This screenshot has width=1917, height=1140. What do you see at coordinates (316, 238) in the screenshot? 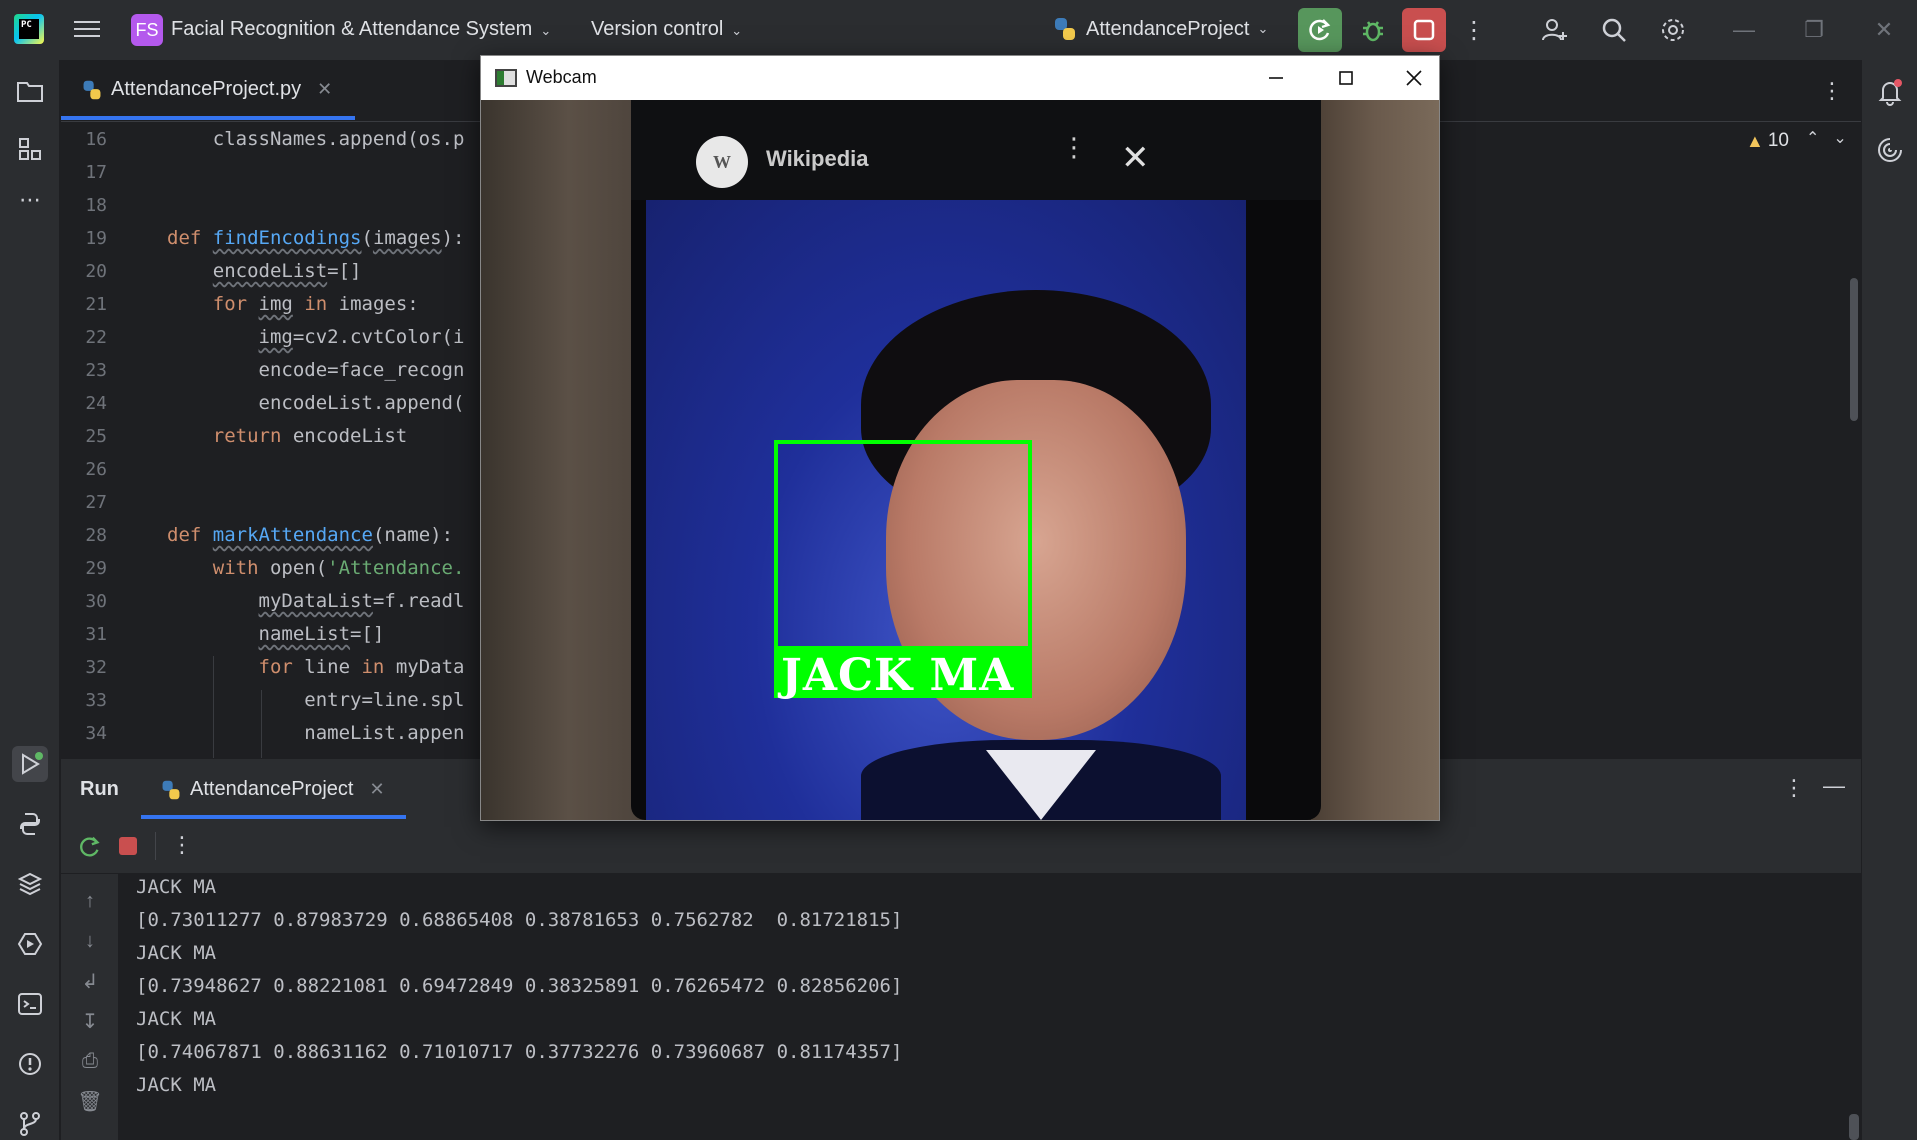
I see `code-line: def findEncodings(images):` at bounding box center [316, 238].